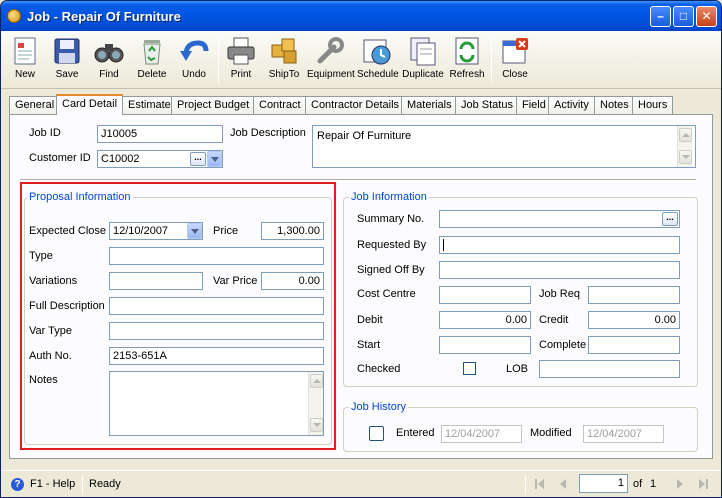  I want to click on expected-close-value: 12/10/2007, so click(141, 231).